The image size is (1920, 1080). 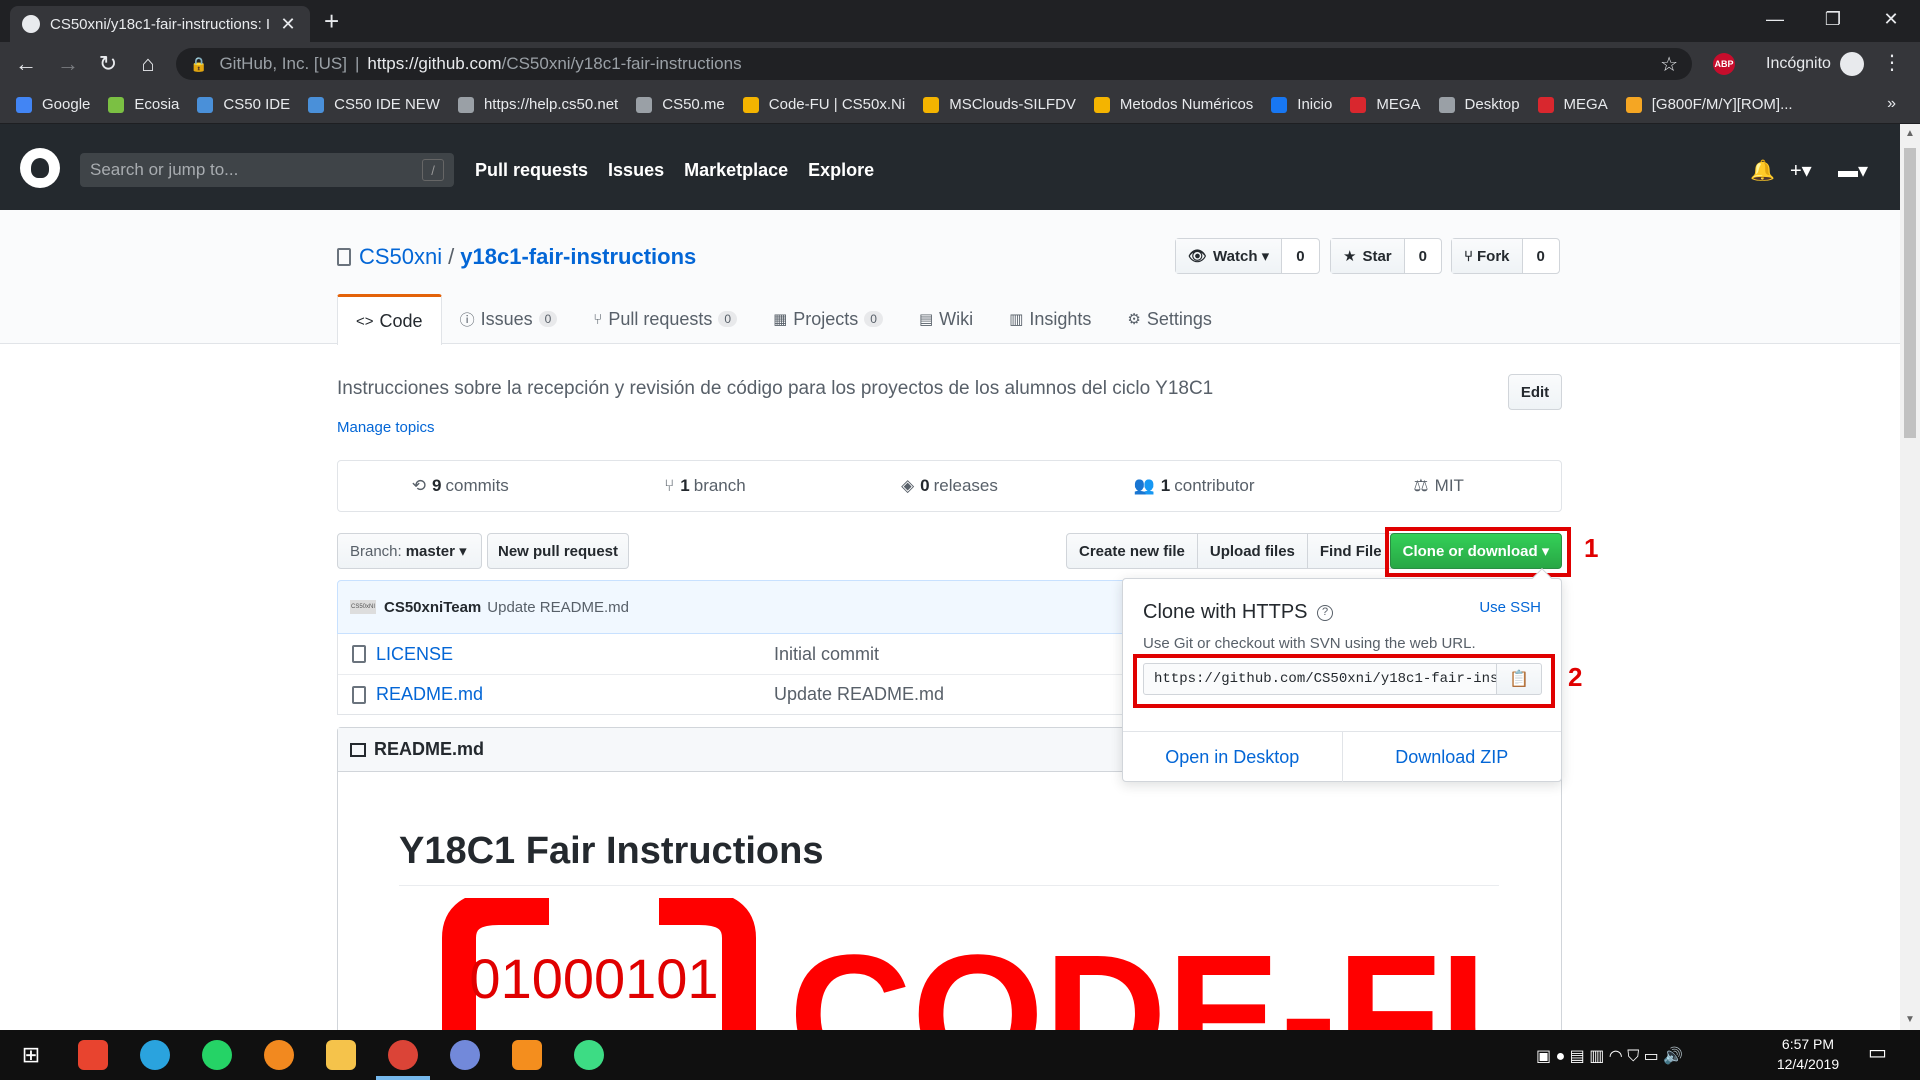 I want to click on tab-pull-requests: ⑂ Pull requests 0, so click(x=665, y=319).